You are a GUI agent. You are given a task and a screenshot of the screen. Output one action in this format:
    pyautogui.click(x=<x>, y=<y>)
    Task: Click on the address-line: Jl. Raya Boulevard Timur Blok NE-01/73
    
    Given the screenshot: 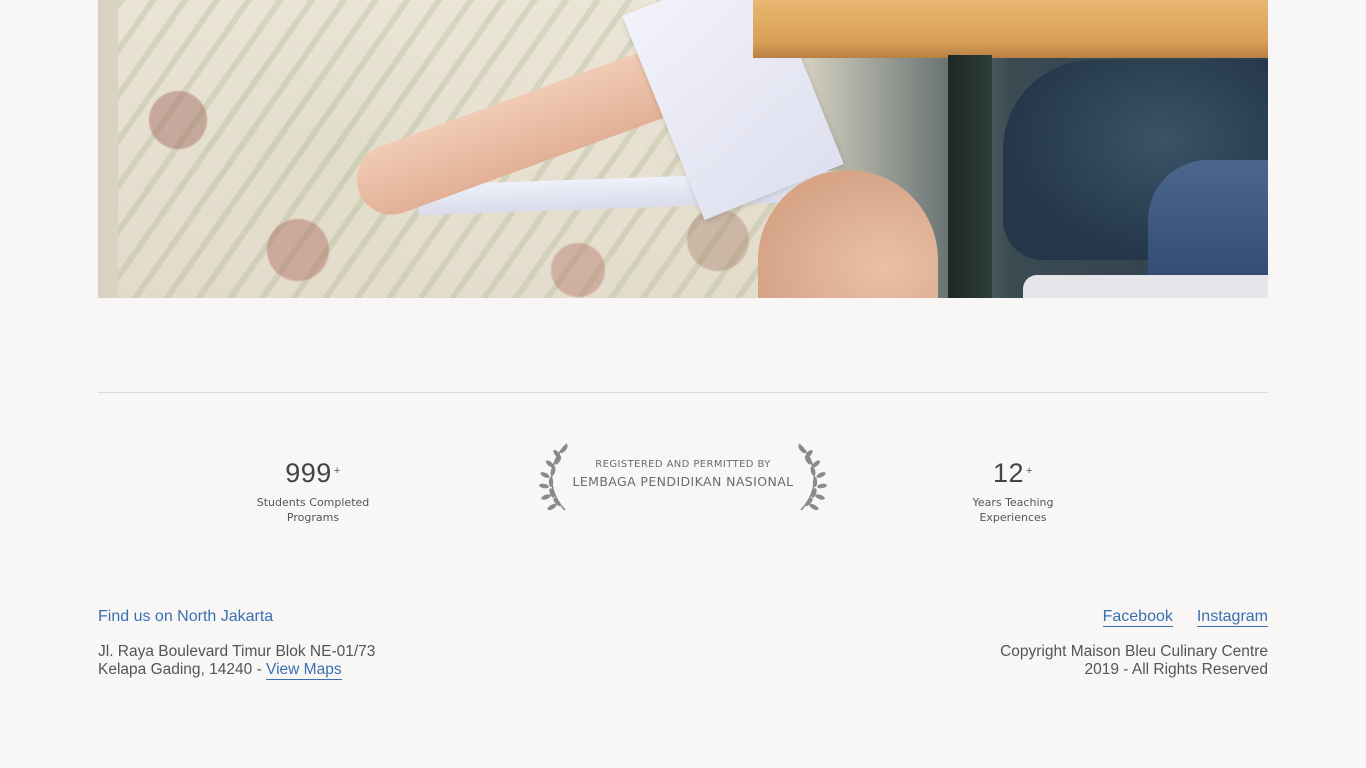 What is the action you would take?
    pyautogui.click(x=237, y=651)
    